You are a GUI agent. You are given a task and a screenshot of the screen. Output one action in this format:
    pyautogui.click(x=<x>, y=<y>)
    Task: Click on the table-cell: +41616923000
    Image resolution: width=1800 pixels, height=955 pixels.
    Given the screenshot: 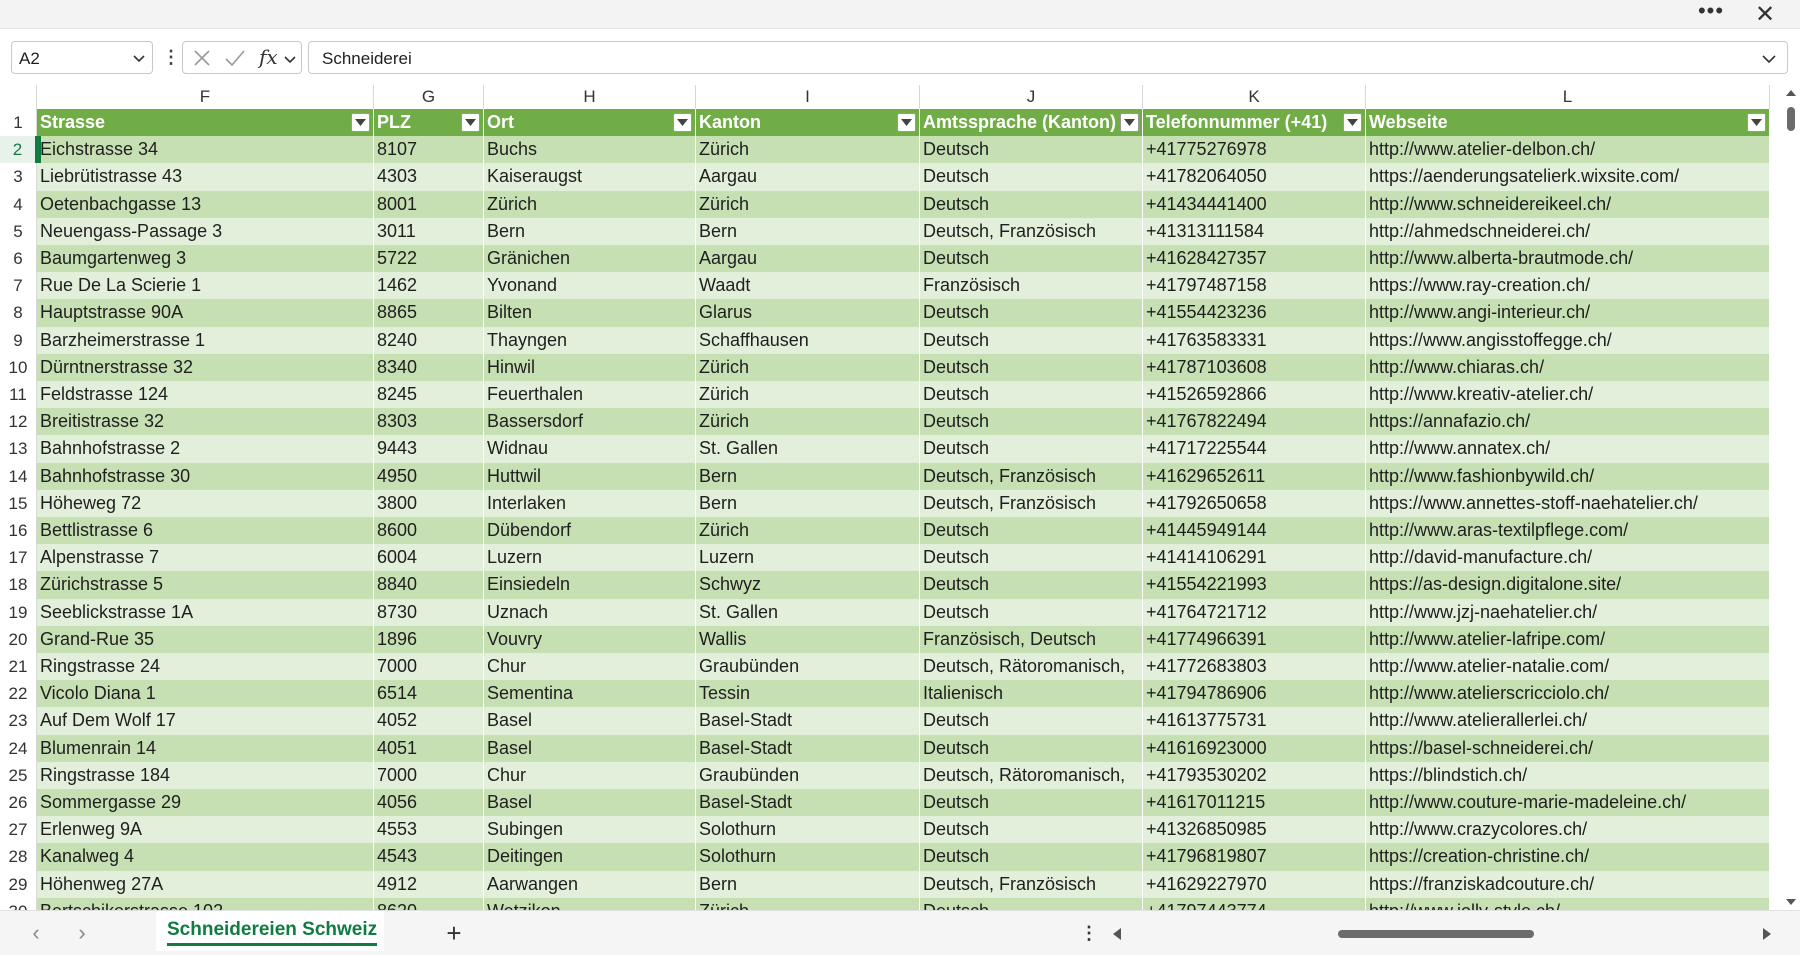 What is the action you would take?
    pyautogui.click(x=1254, y=748)
    